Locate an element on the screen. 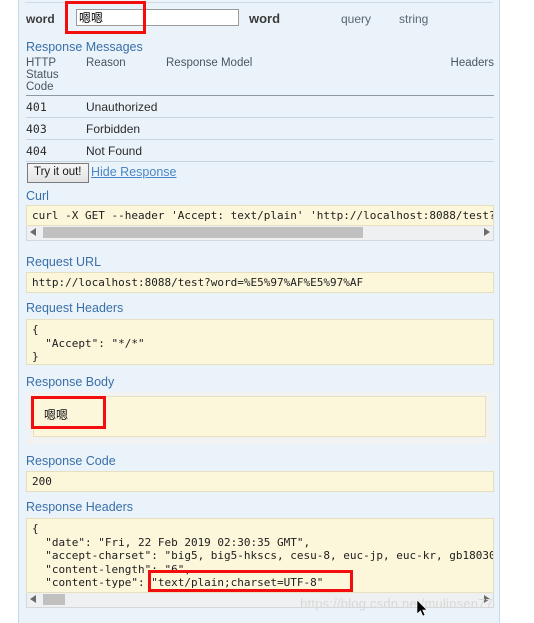 This screenshot has width=534, height=623. status-code-cell: 403 is located at coordinates (56, 128).